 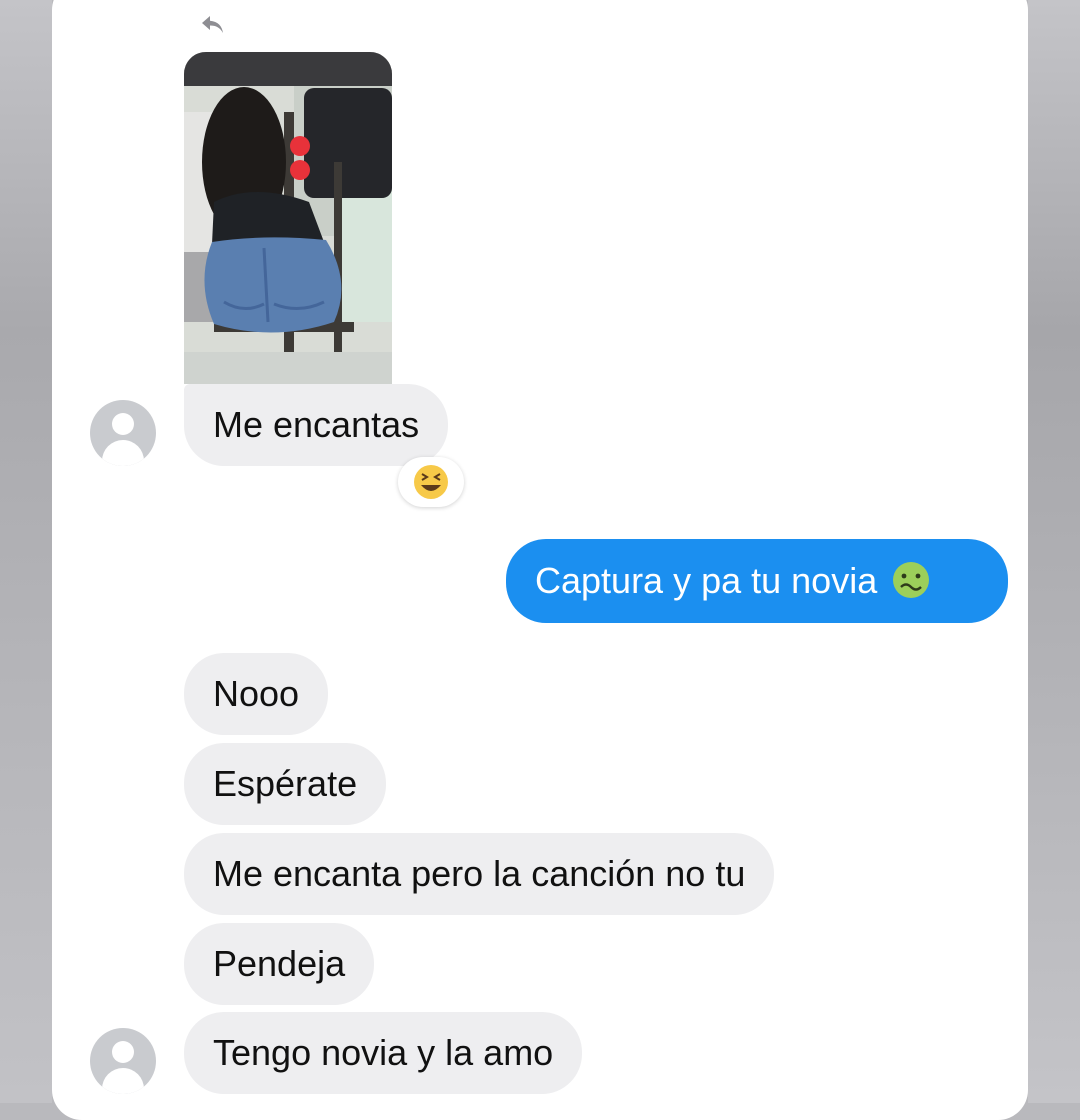 I want to click on message-text: Captura y pa tu novia, so click(x=706, y=580).